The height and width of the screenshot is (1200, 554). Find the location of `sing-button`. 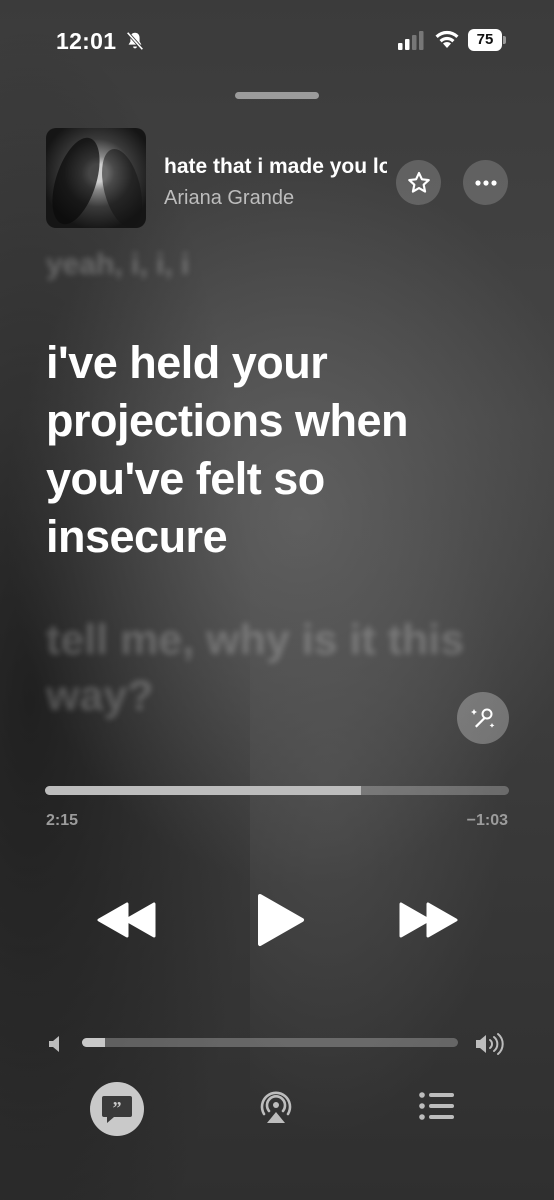

sing-button is located at coordinates (483, 718).